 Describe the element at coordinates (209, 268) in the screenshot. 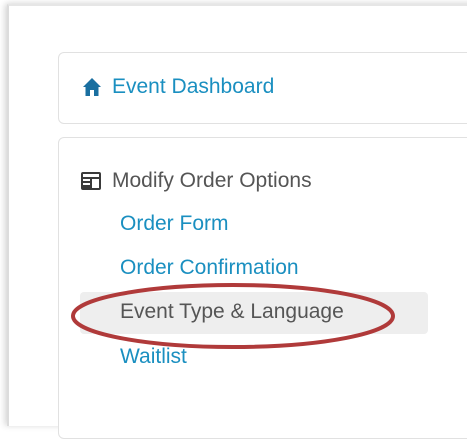

I see `order-confirmation-link: Order Confirmation` at that location.